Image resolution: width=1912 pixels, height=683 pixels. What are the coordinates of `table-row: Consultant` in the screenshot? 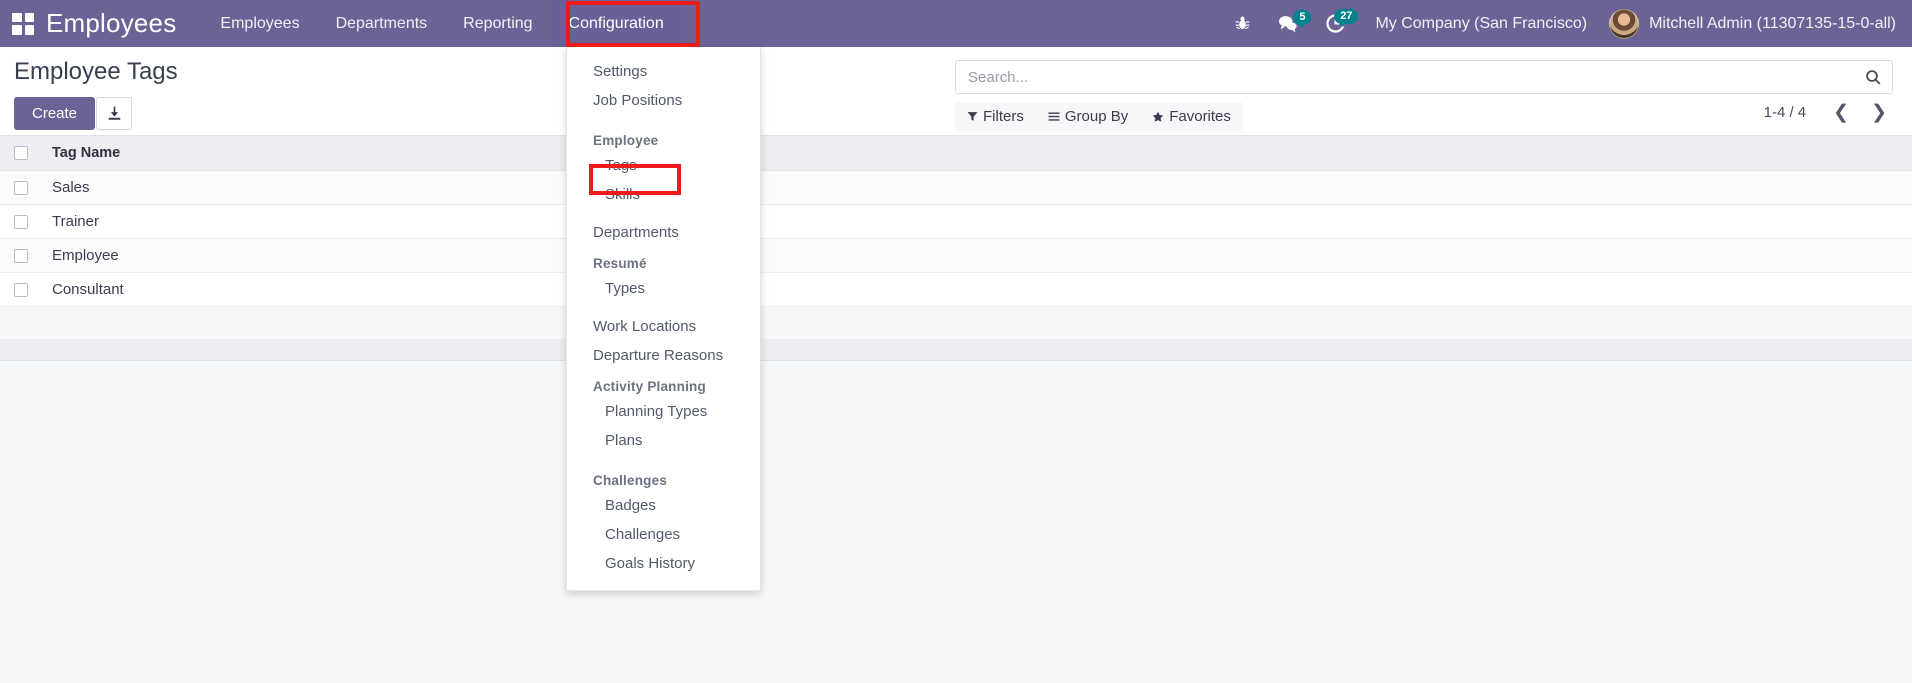 It's located at (956, 289).